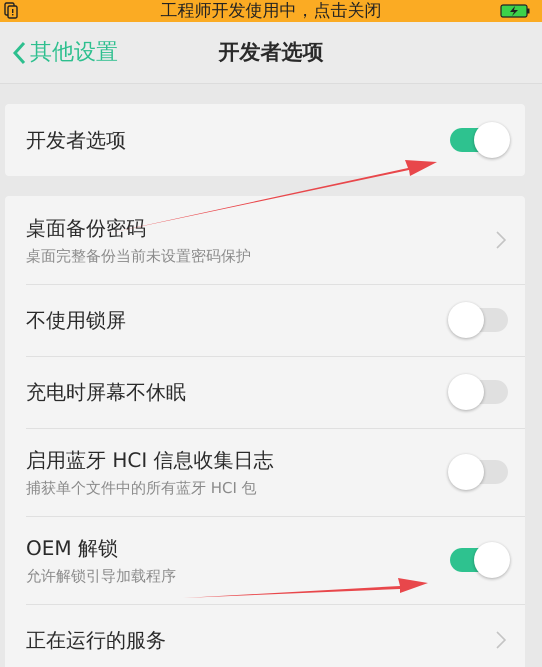  Describe the element at coordinates (515, 11) in the screenshot. I see `battery-icon` at that location.